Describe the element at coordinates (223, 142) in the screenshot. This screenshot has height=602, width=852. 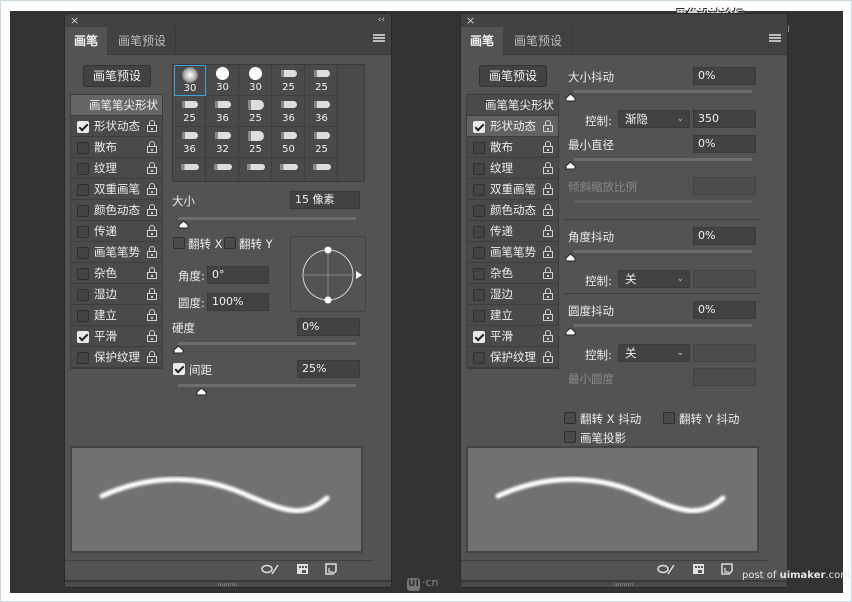
I see `brush-tip: 32` at that location.